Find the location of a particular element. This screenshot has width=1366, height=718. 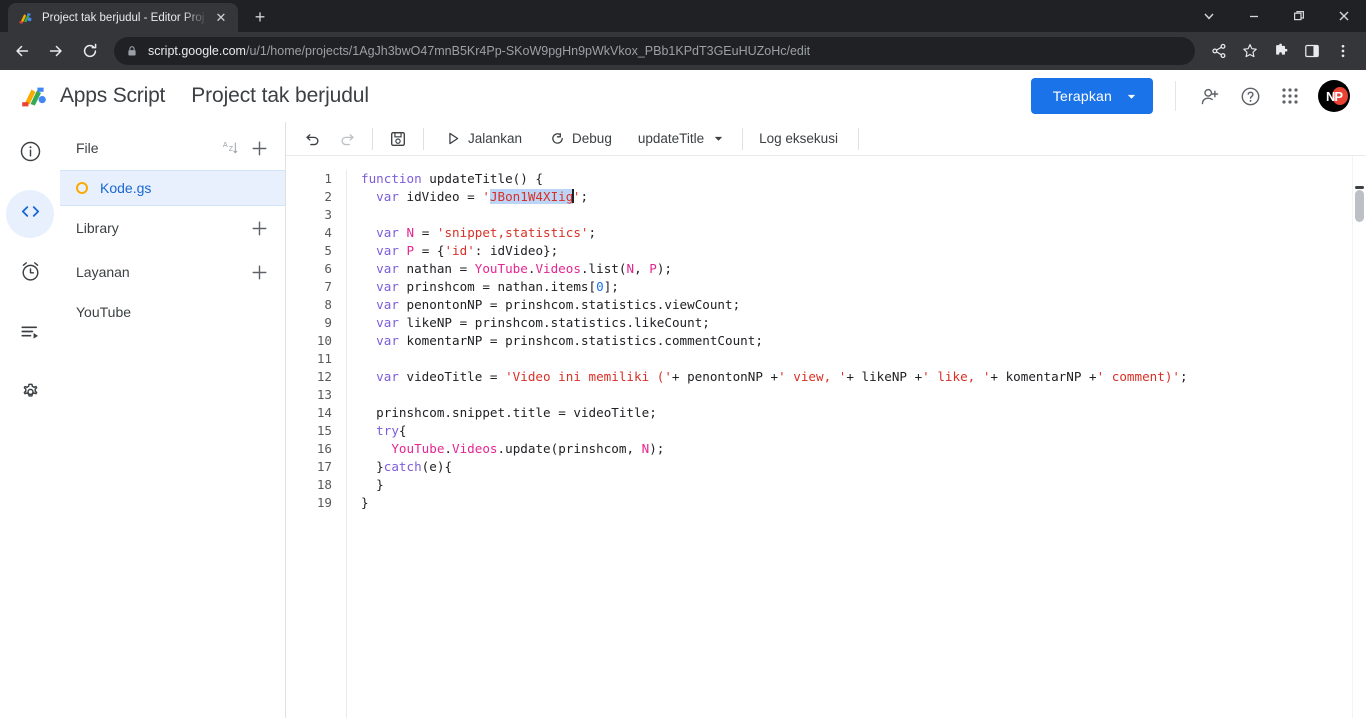

browser-tab: Project tak berjudul - Editor Proj ✕ is located at coordinates (123, 17).